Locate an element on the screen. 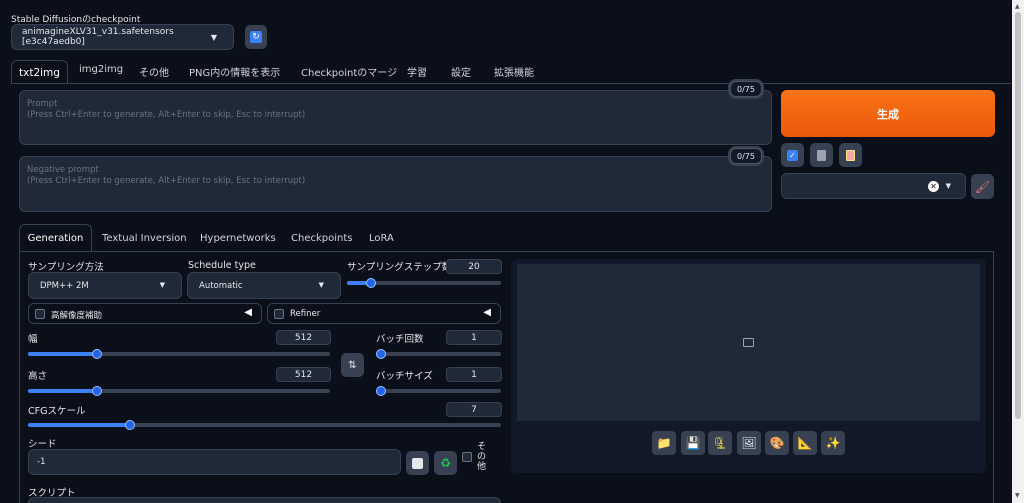 The width and height of the screenshot is (1024, 503). output-image-area is located at coordinates (748, 342).